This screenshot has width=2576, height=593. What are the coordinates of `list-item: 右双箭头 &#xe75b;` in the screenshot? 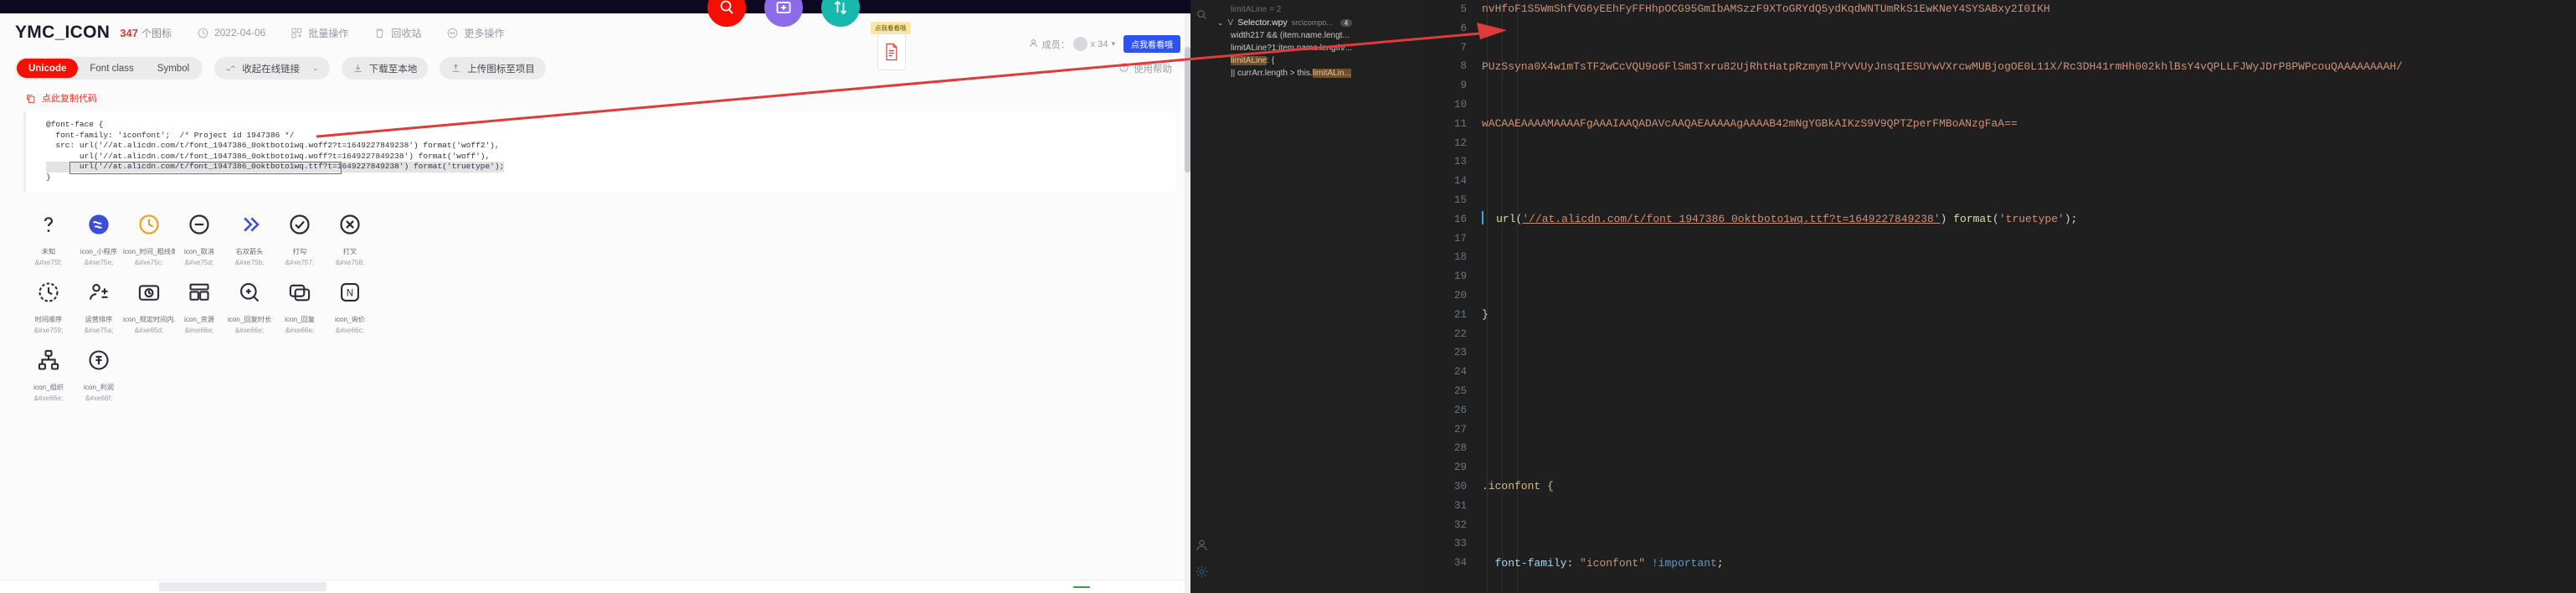 It's located at (250, 238).